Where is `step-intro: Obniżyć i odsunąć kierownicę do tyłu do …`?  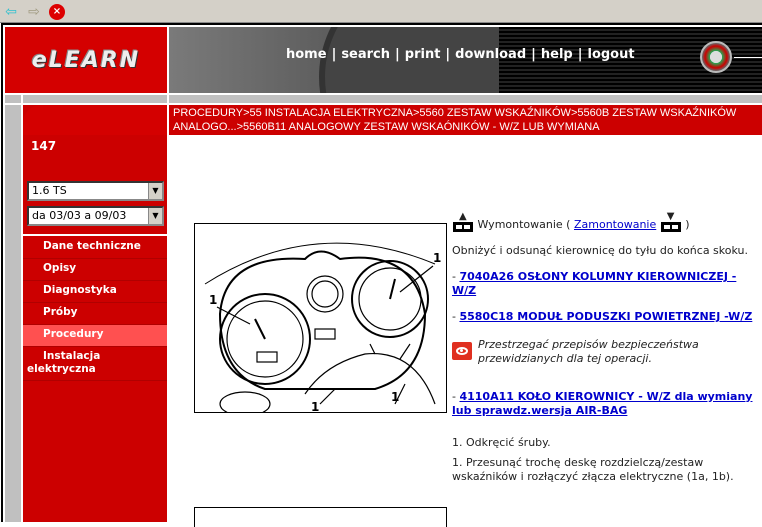
step-intro: Obniżyć i odsunąć kierownicę do tyłu do … is located at coordinates (600, 250).